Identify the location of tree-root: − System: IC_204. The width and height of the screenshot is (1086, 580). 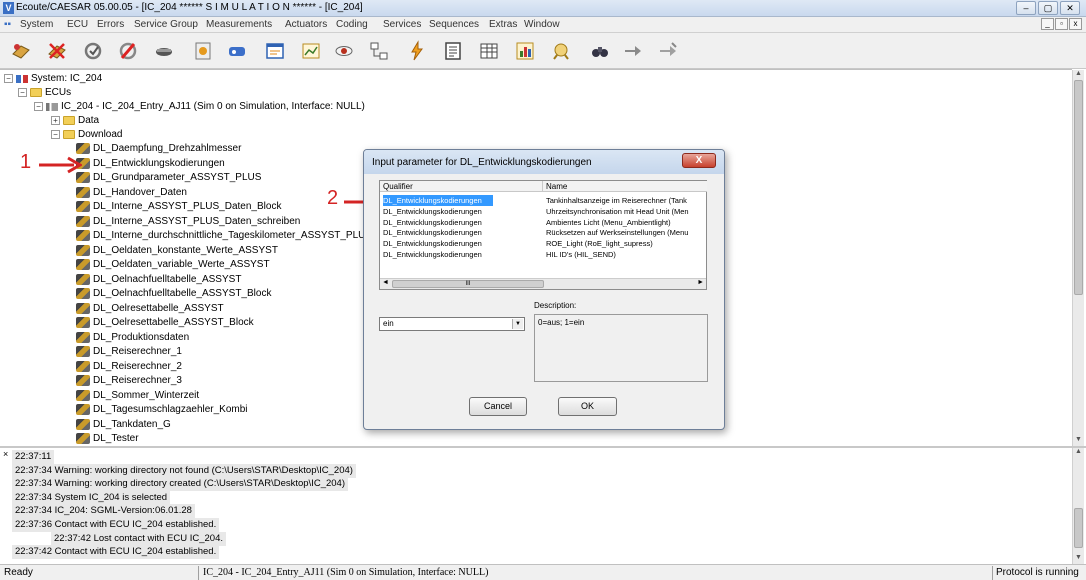
(53, 78).